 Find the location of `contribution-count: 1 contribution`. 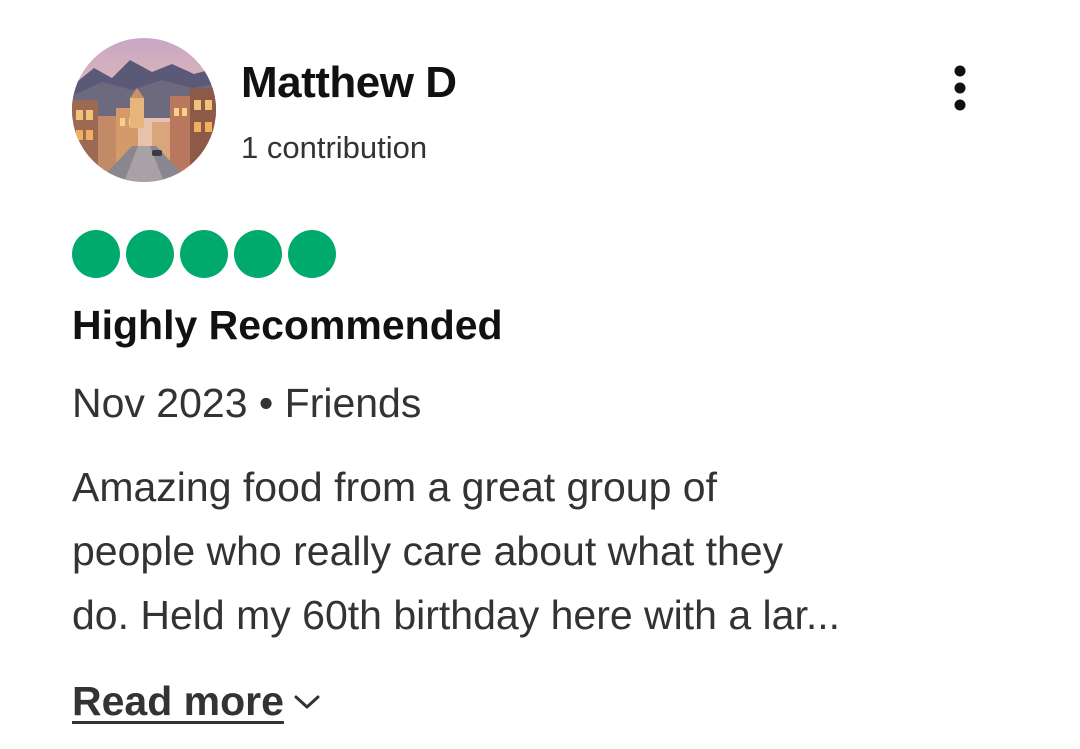

contribution-count: 1 contribution is located at coordinates (334, 147).